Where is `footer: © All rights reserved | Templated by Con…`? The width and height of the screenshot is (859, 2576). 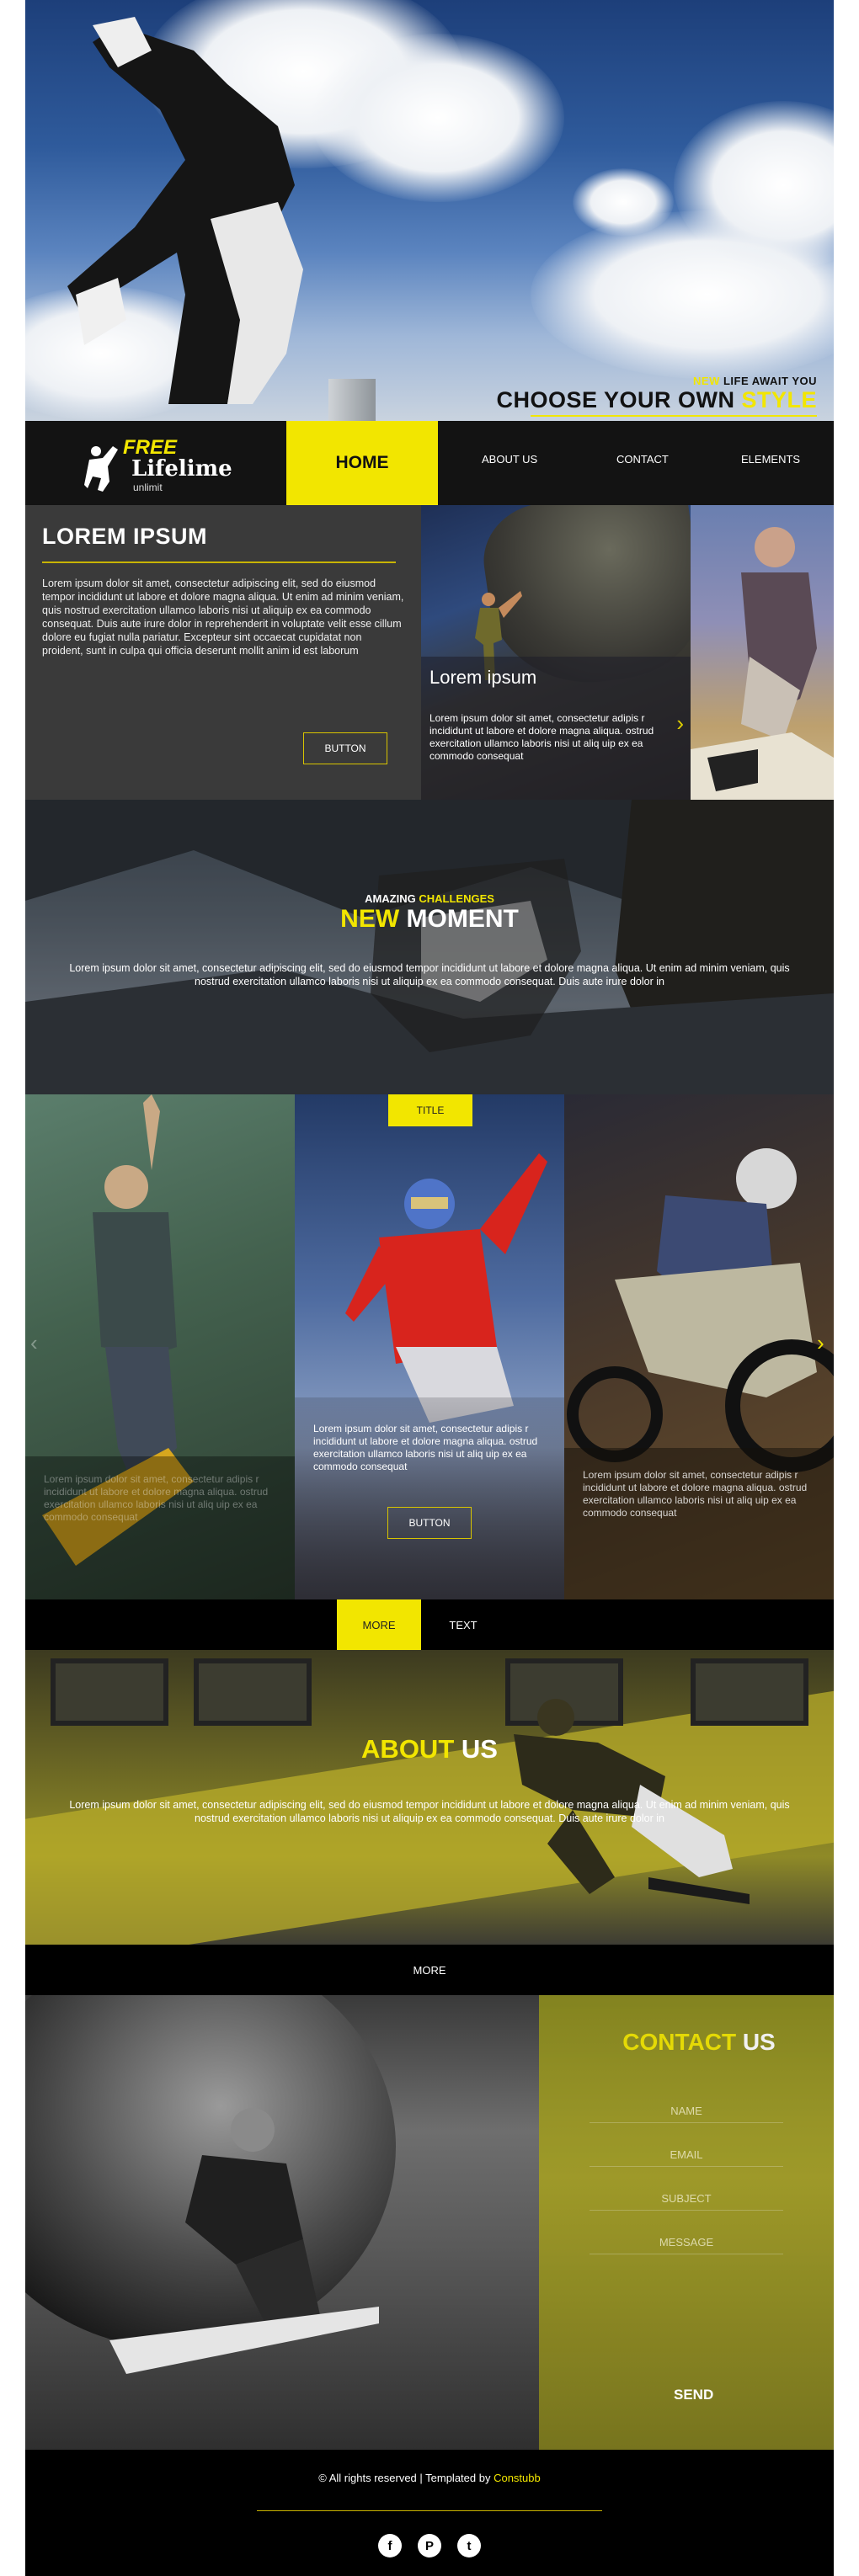 footer: © All rights reserved | Templated by Con… is located at coordinates (429, 2513).